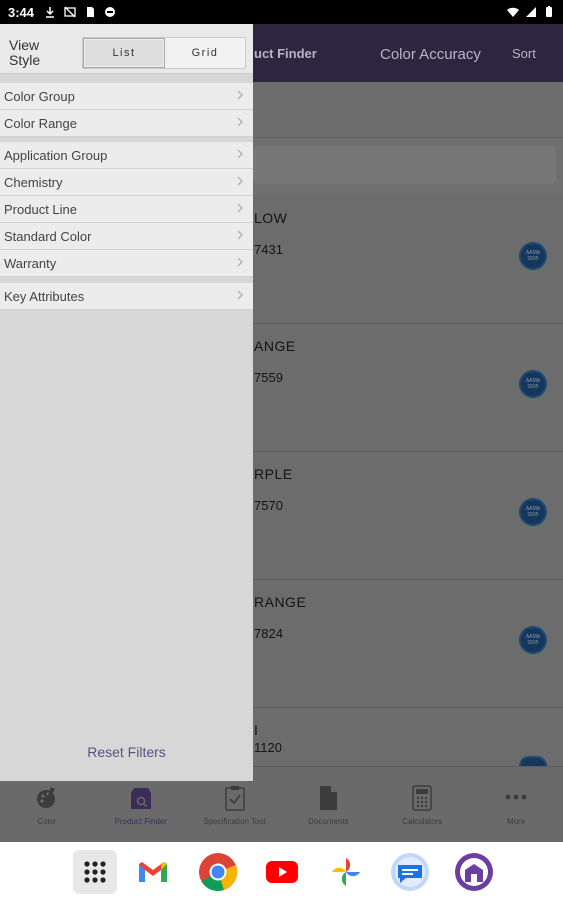 The width and height of the screenshot is (563, 900). What do you see at coordinates (56, 155) in the screenshot?
I see `filter-label: Application Group` at bounding box center [56, 155].